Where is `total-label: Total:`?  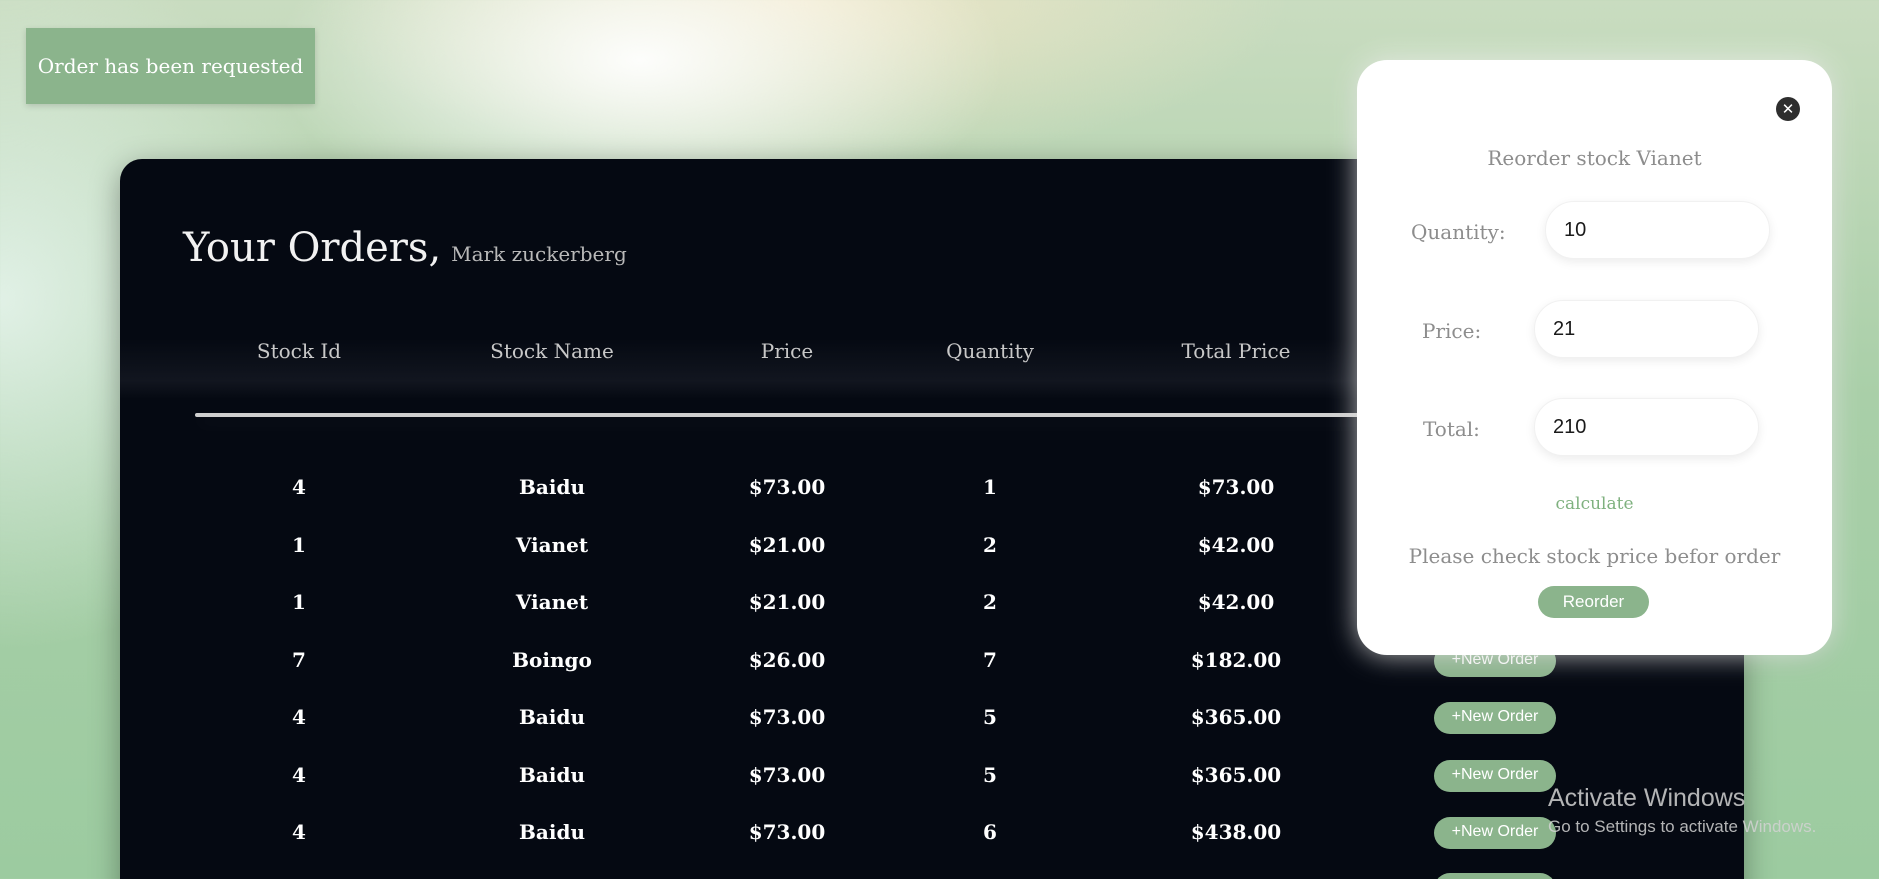 total-label: Total: is located at coordinates (1451, 429).